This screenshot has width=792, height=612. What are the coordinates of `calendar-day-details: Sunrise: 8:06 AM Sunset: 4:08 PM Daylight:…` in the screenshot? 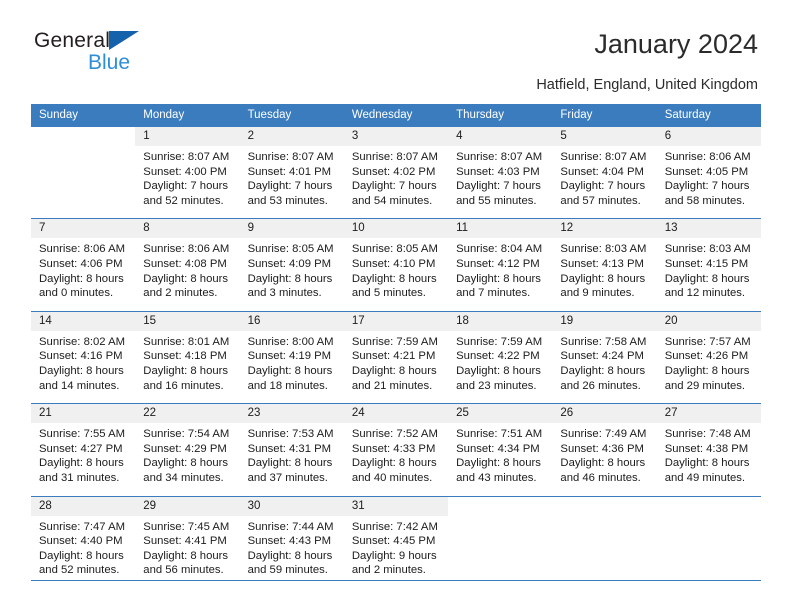 It's located at (187, 275).